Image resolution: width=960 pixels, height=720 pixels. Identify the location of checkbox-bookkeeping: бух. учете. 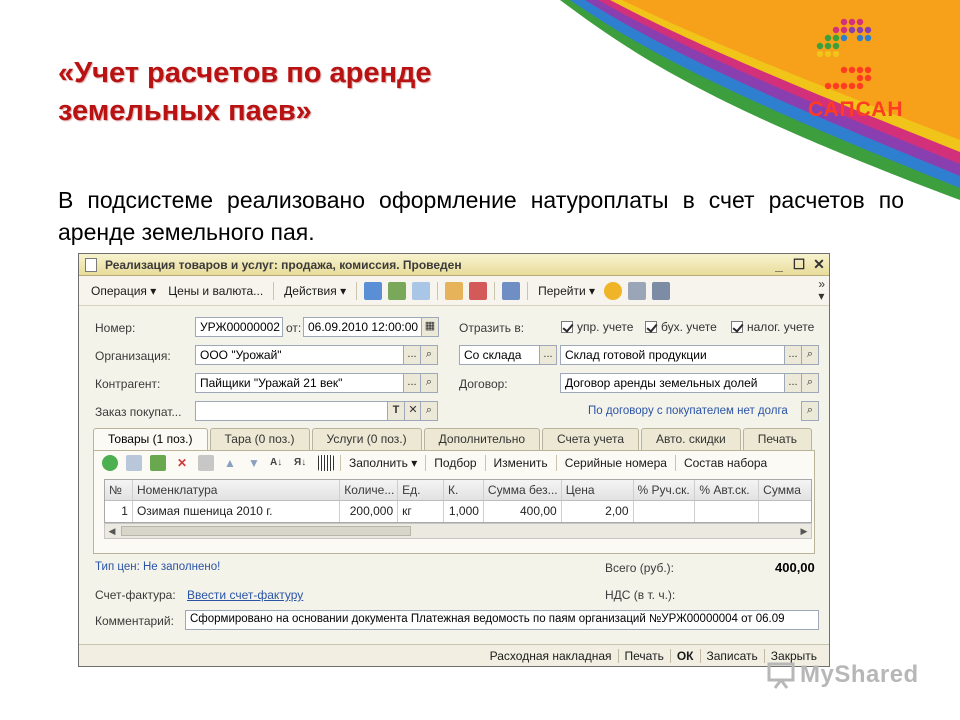
(681, 327).